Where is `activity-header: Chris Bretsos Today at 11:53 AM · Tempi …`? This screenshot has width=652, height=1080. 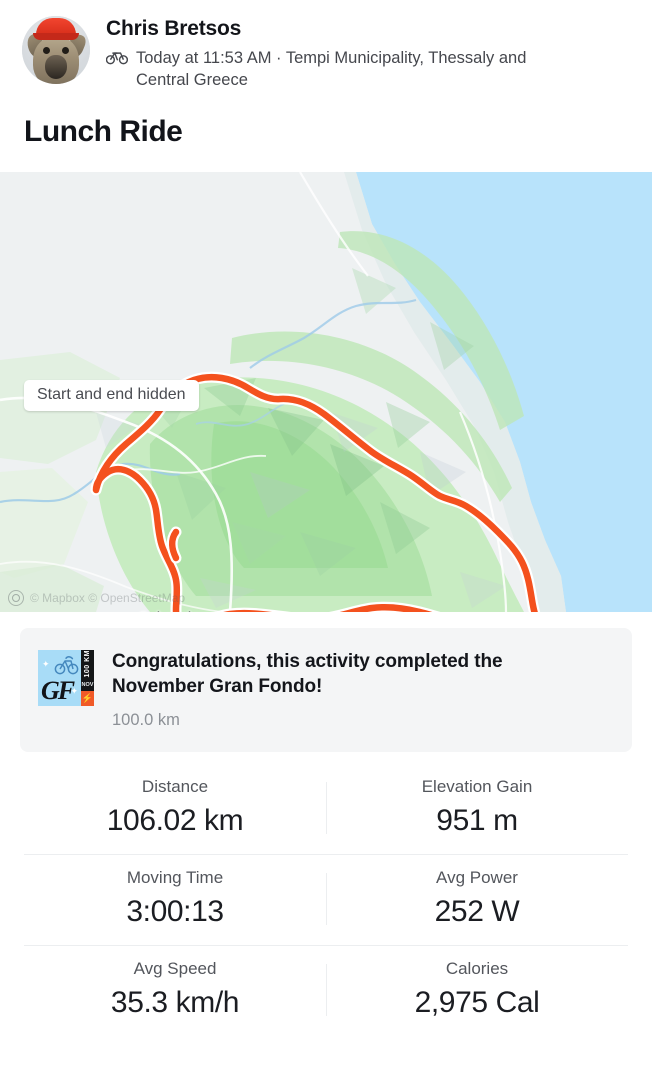 activity-header: Chris Bretsos Today at 11:53 AM · Tempi … is located at coordinates (326, 45).